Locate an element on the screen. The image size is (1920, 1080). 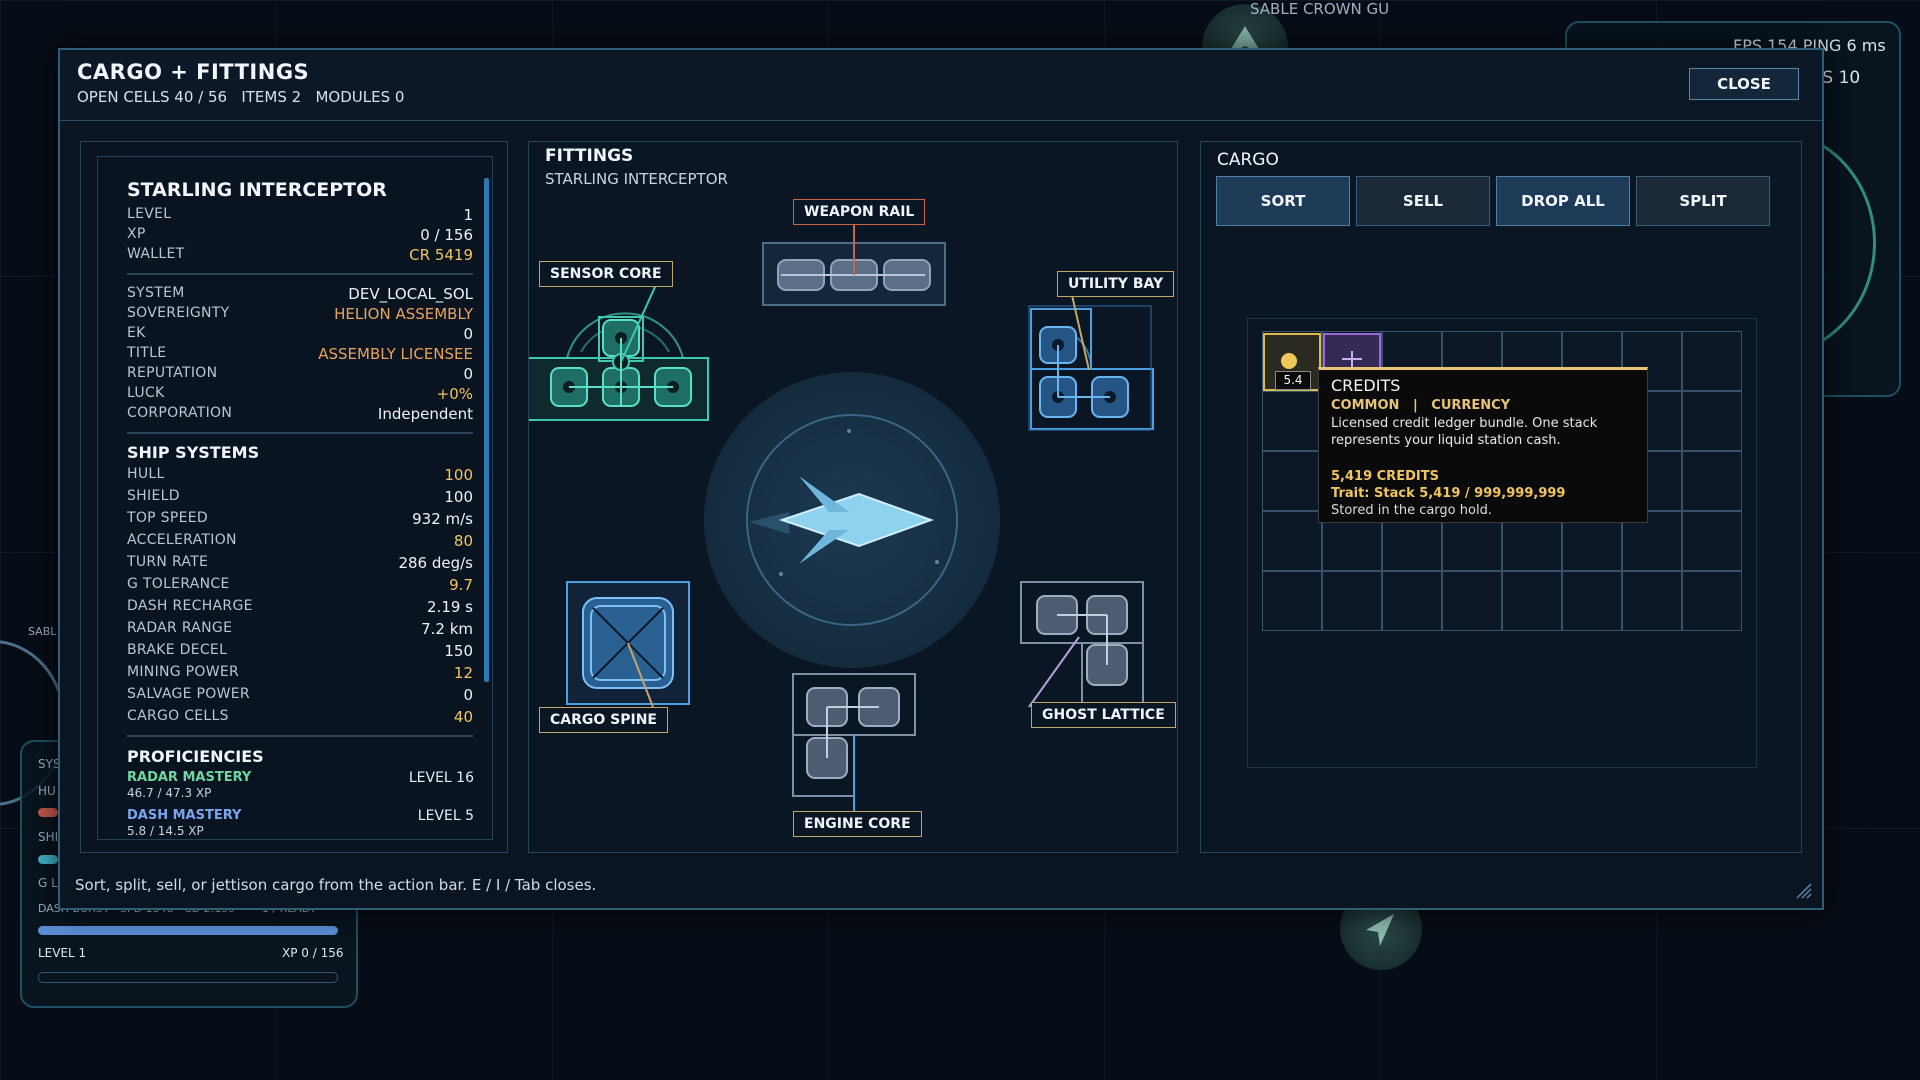
engine-core-slot is located at coordinates (854, 745).